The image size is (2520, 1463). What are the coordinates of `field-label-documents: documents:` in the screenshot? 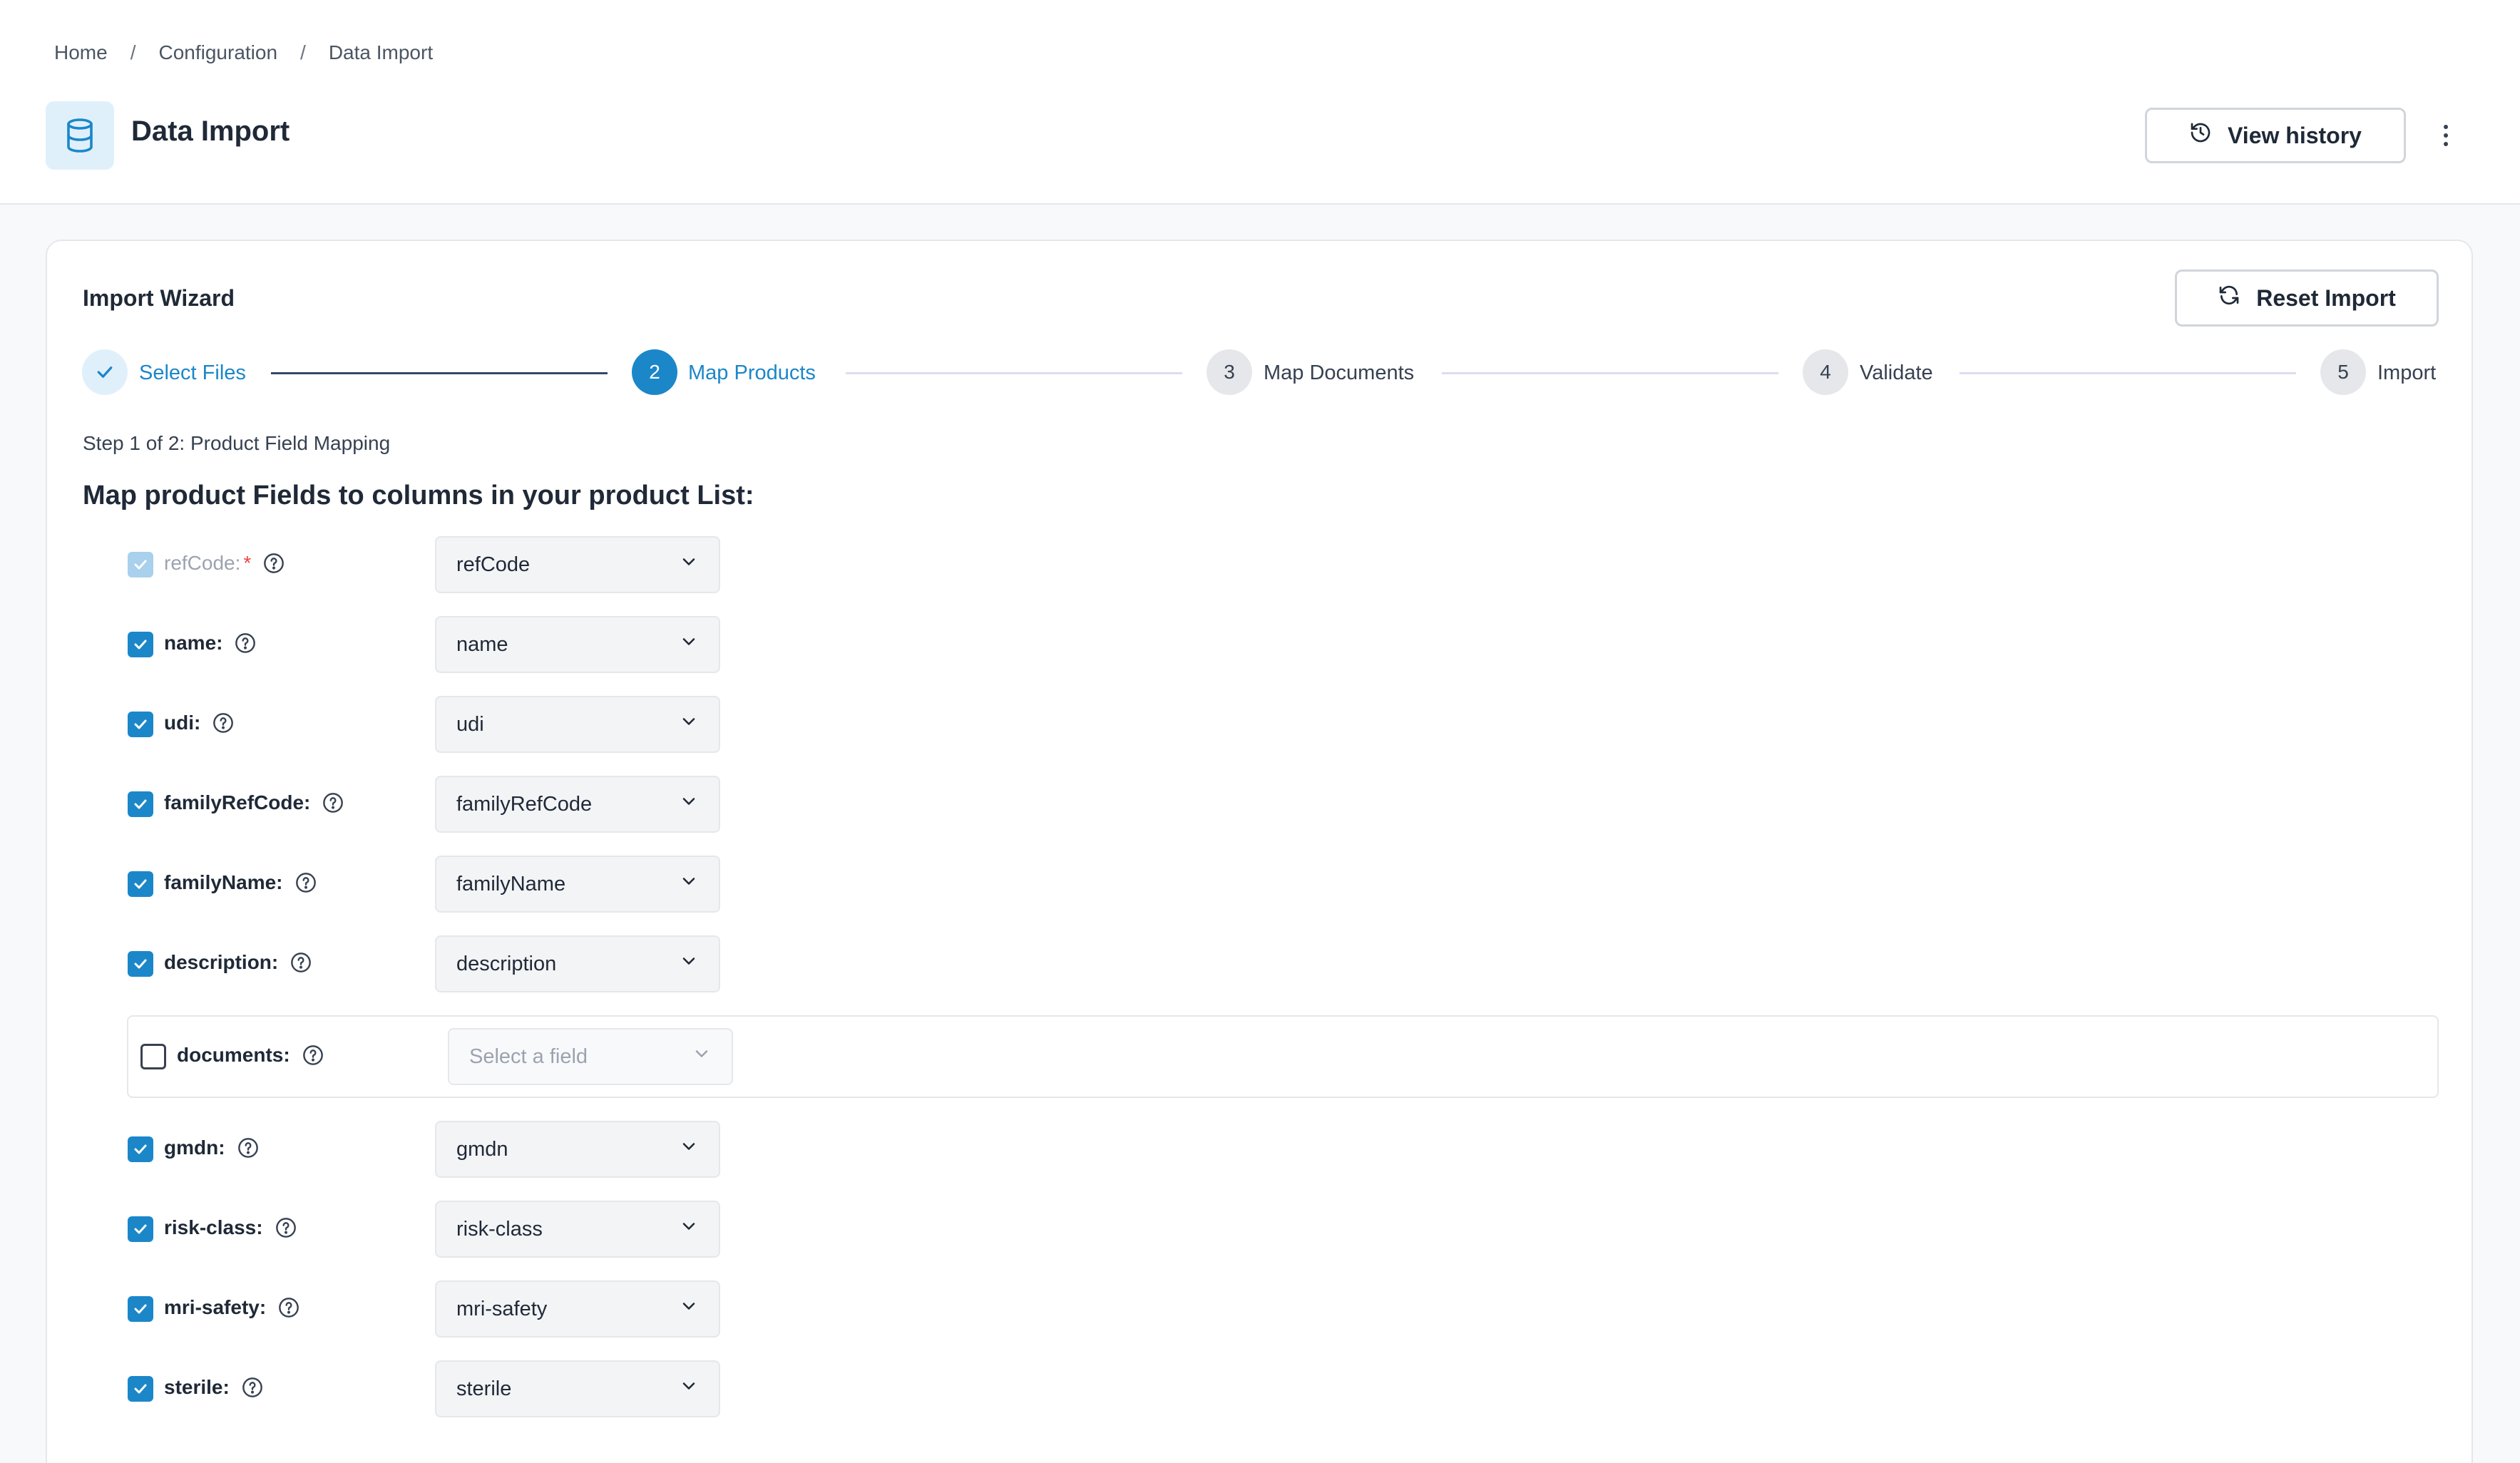 It's located at (250, 1055).